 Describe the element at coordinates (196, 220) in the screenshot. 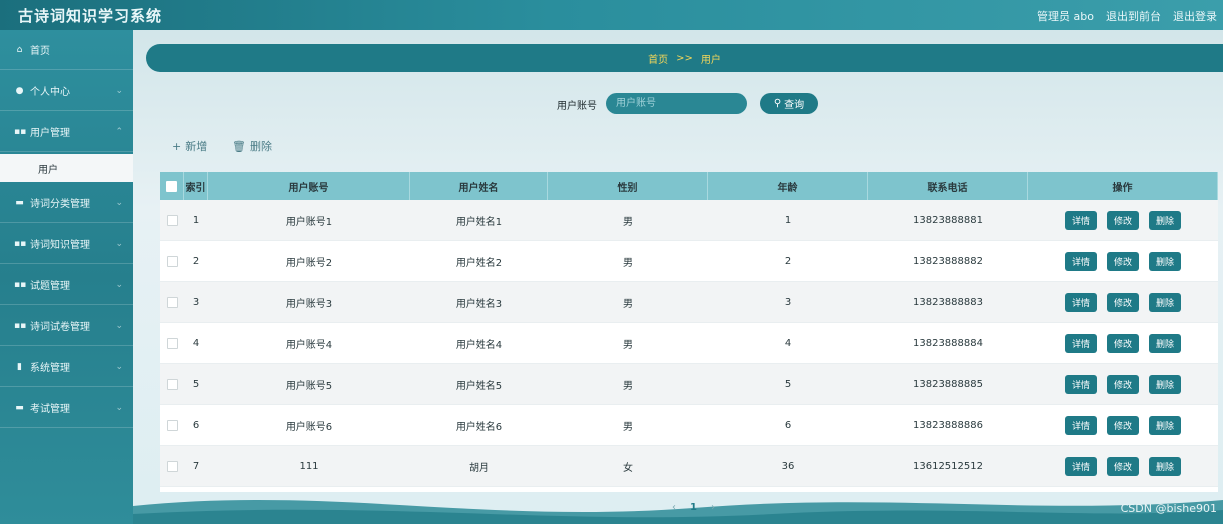

I see `cell-index: 1` at that location.